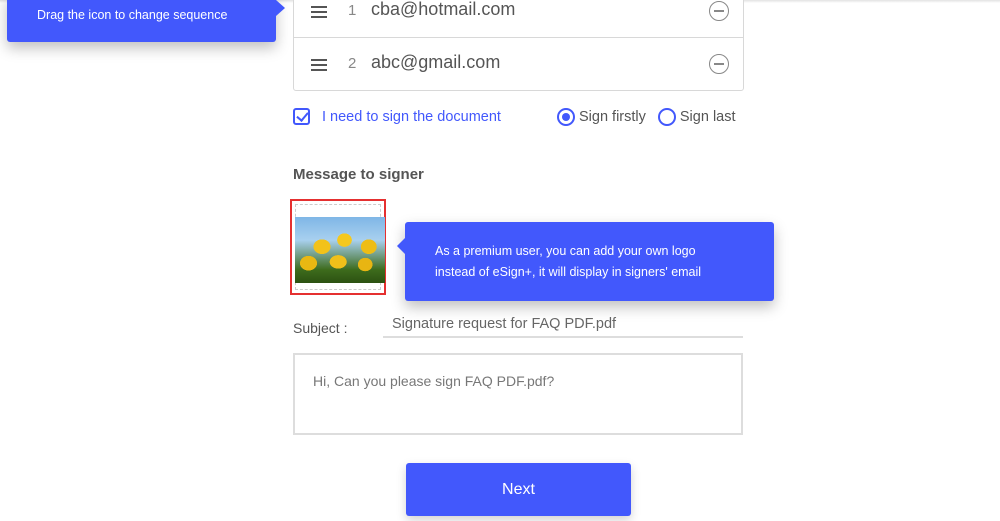 The width and height of the screenshot is (1000, 521). What do you see at coordinates (518, 489) in the screenshot?
I see `next-button: Next` at bounding box center [518, 489].